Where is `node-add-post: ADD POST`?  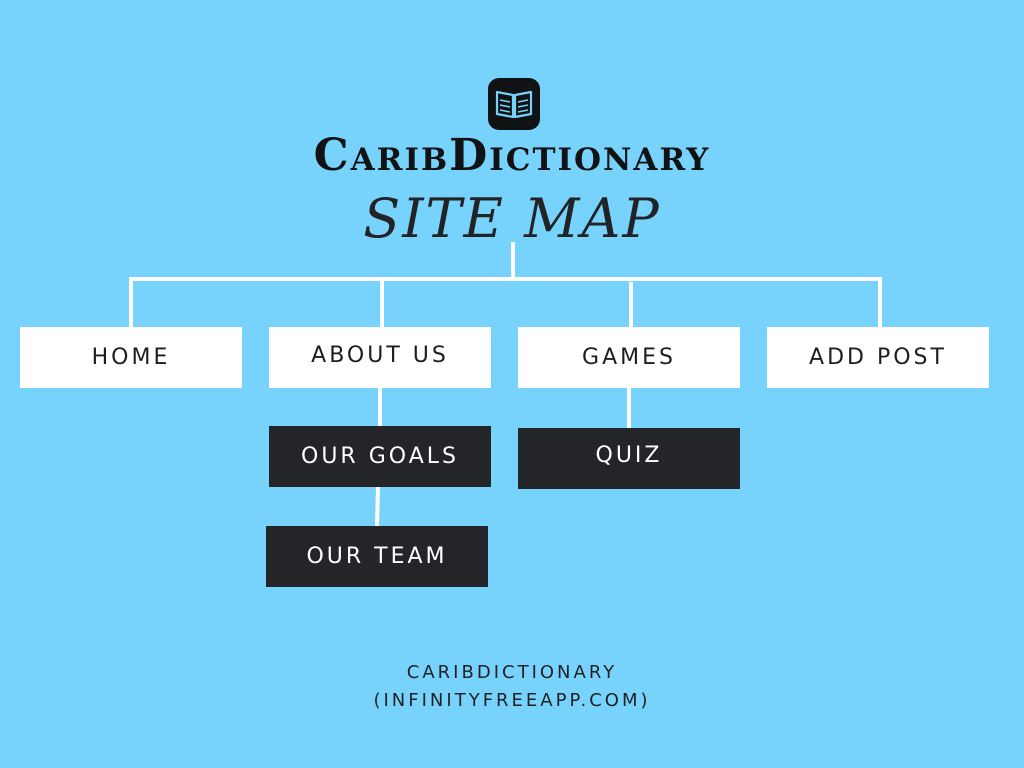
node-add-post: ADD POST is located at coordinates (878, 357).